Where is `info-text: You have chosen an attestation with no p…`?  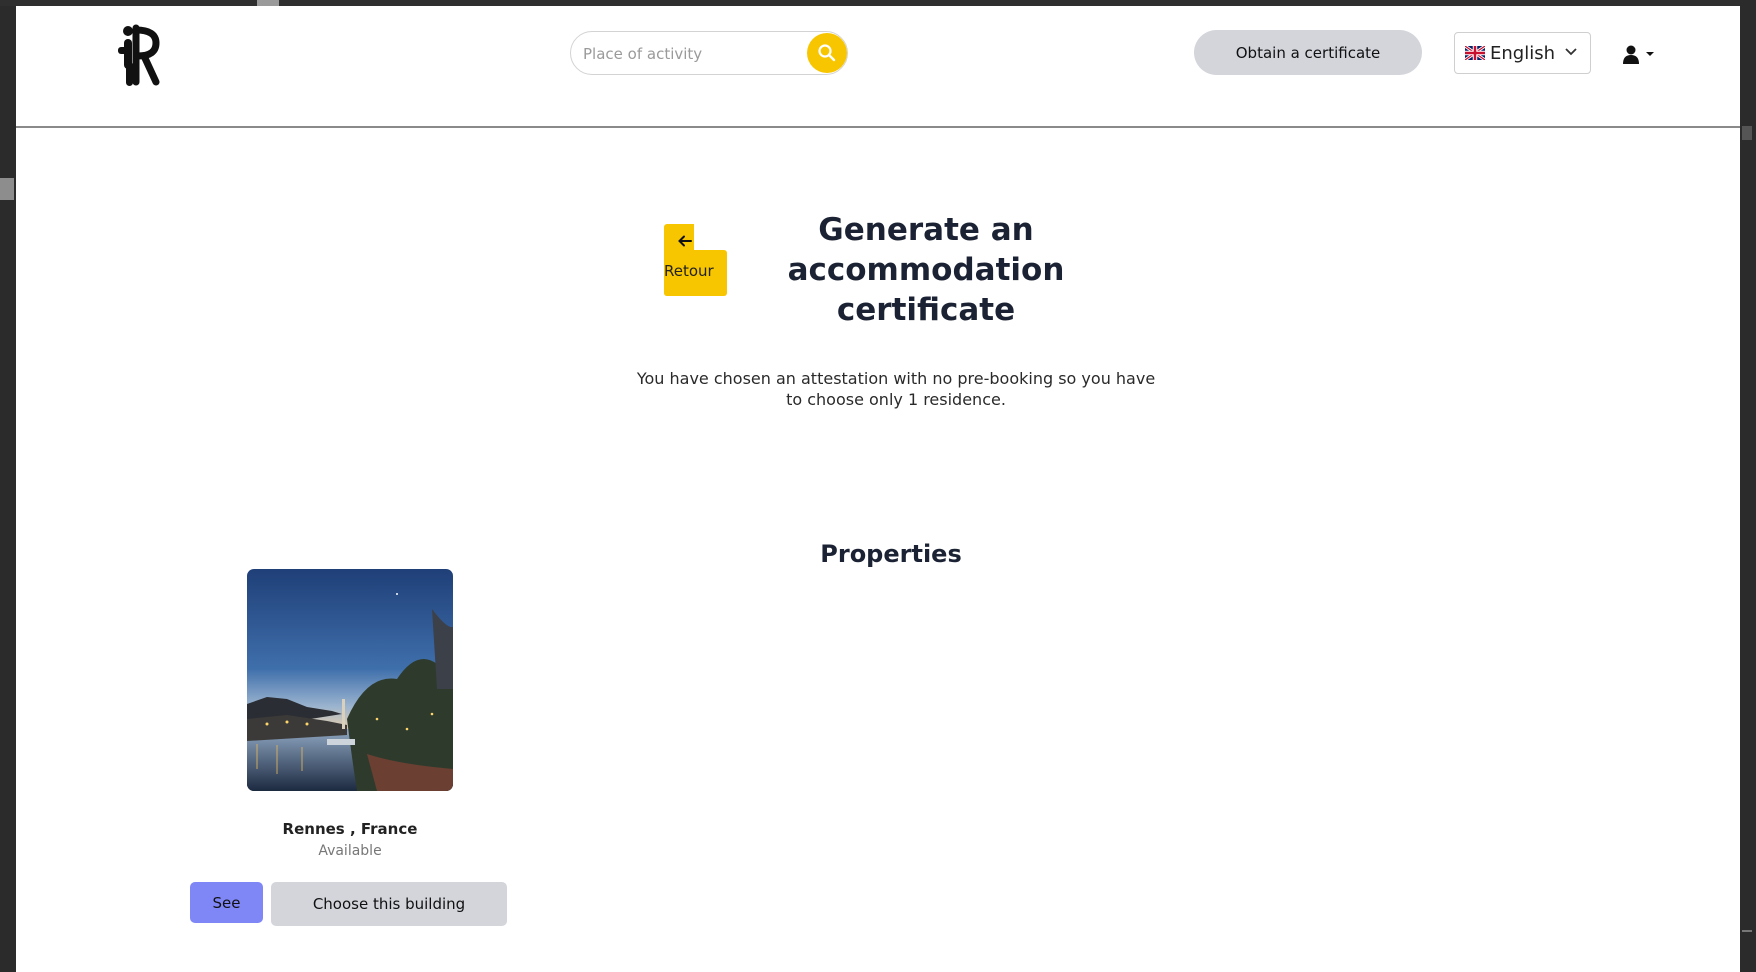 info-text: You have chosen an attestation with no p… is located at coordinates (896, 389).